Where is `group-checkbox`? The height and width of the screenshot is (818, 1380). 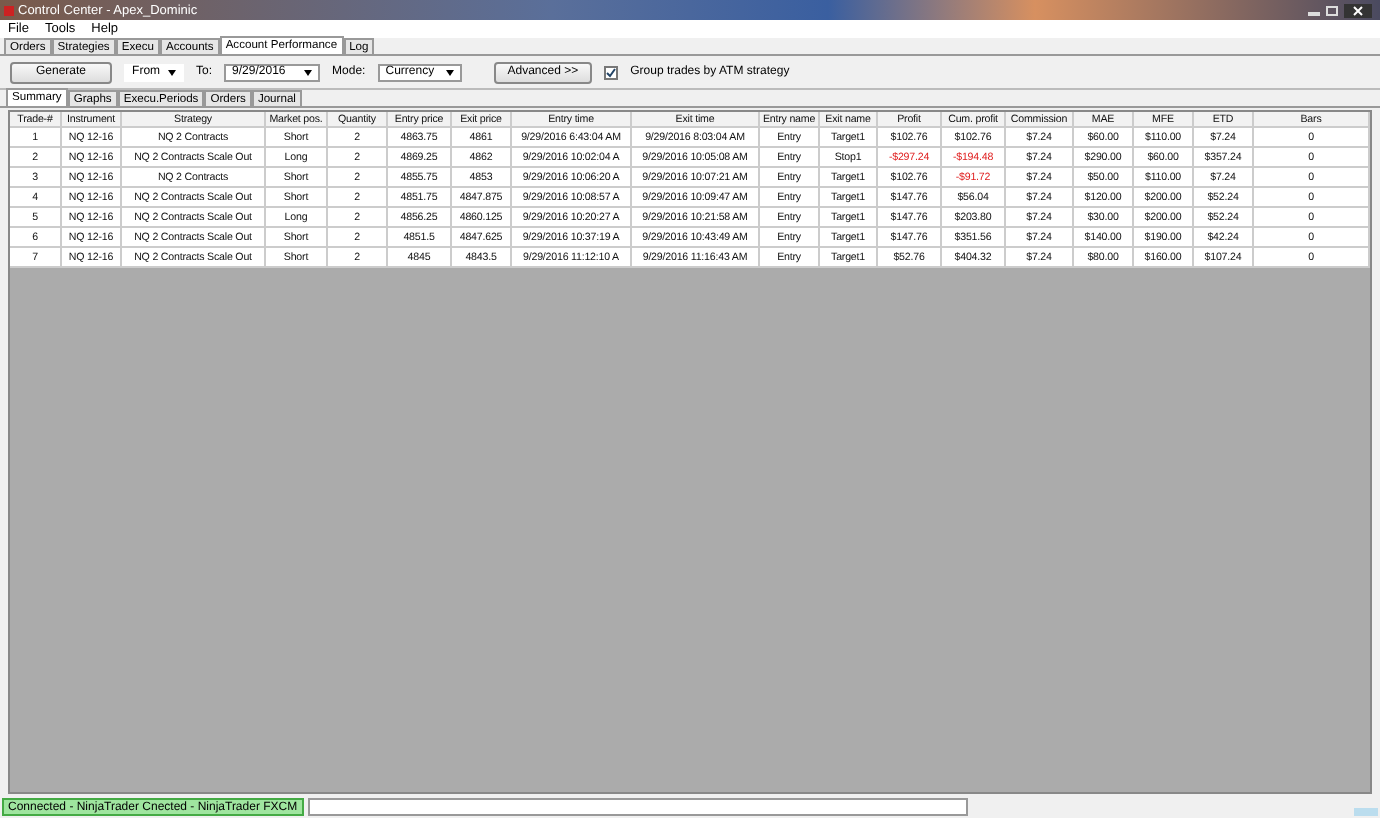
group-checkbox is located at coordinates (611, 72).